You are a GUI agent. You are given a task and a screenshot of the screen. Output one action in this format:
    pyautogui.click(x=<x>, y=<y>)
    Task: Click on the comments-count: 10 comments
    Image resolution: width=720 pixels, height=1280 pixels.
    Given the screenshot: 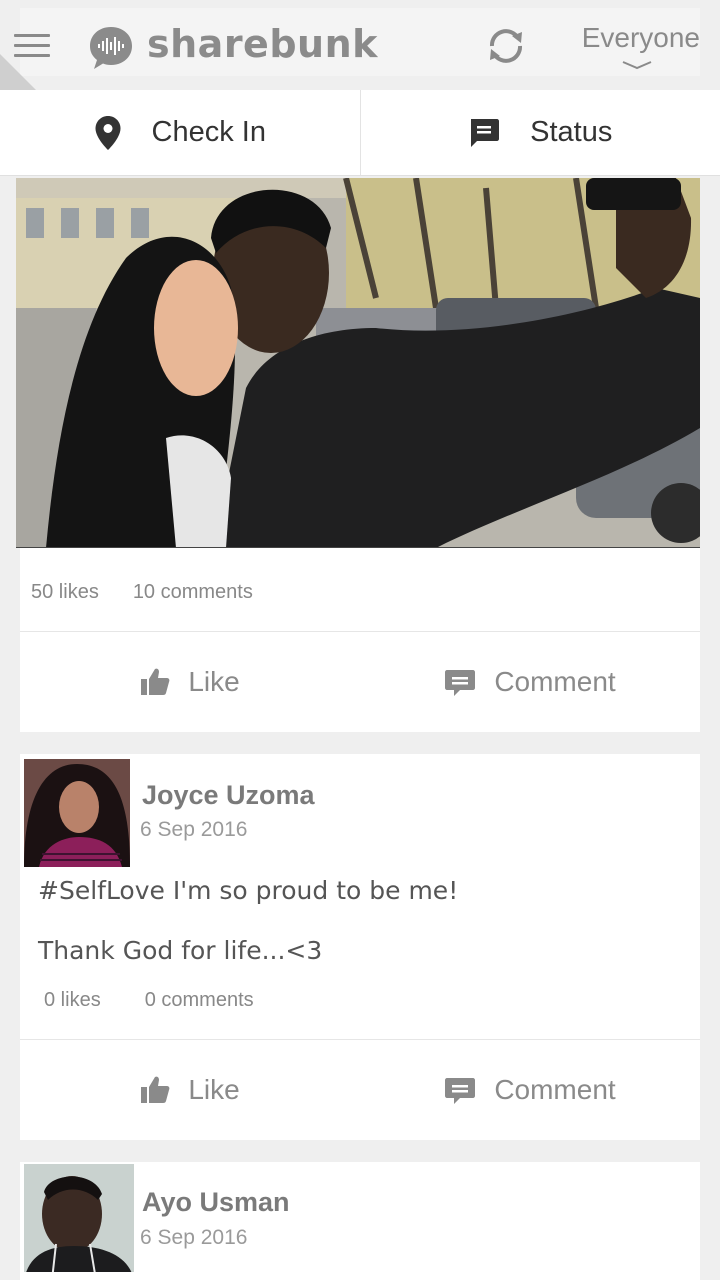 What is the action you would take?
    pyautogui.click(x=193, y=592)
    